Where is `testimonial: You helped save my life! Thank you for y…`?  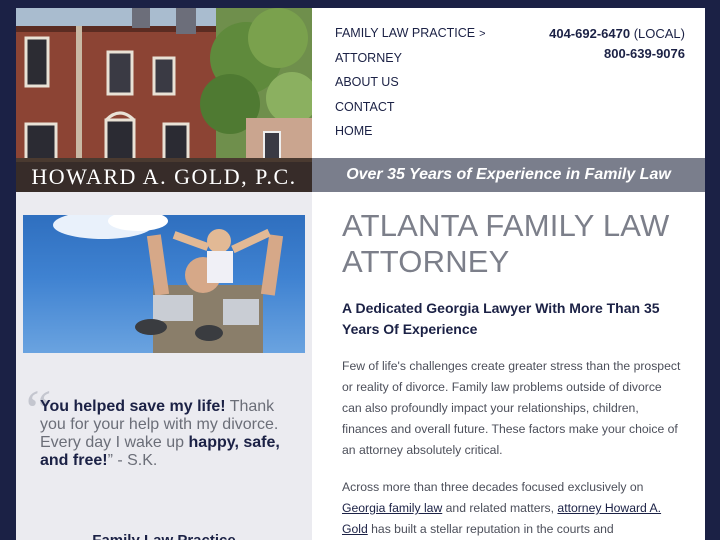 testimonial: You helped save my life! Thank you for y… is located at coordinates (171, 434).